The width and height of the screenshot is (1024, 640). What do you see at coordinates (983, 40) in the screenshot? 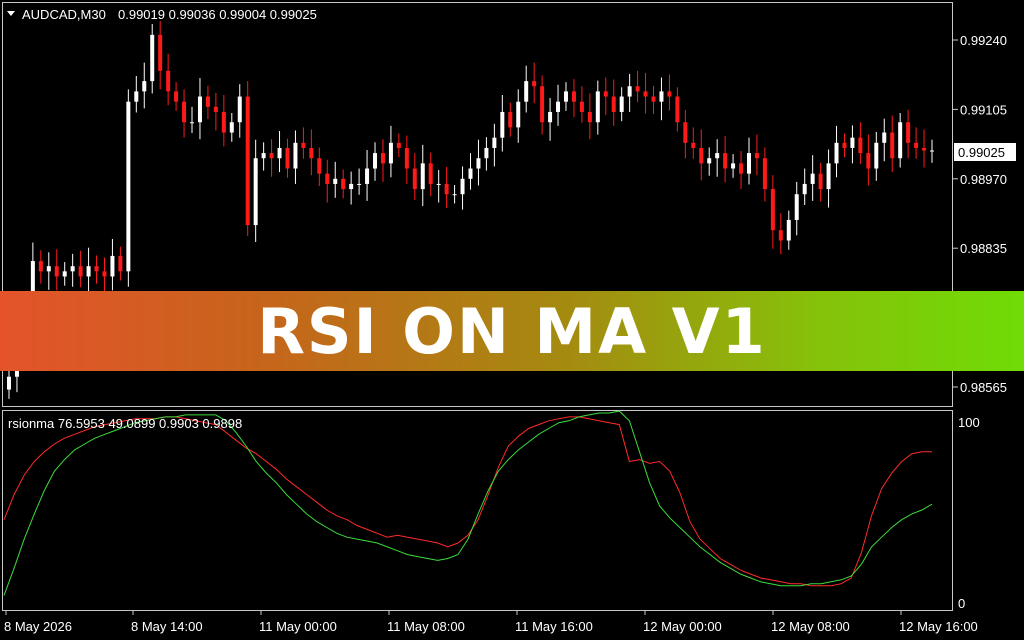
I see `price-tick-label: 0.99240` at bounding box center [983, 40].